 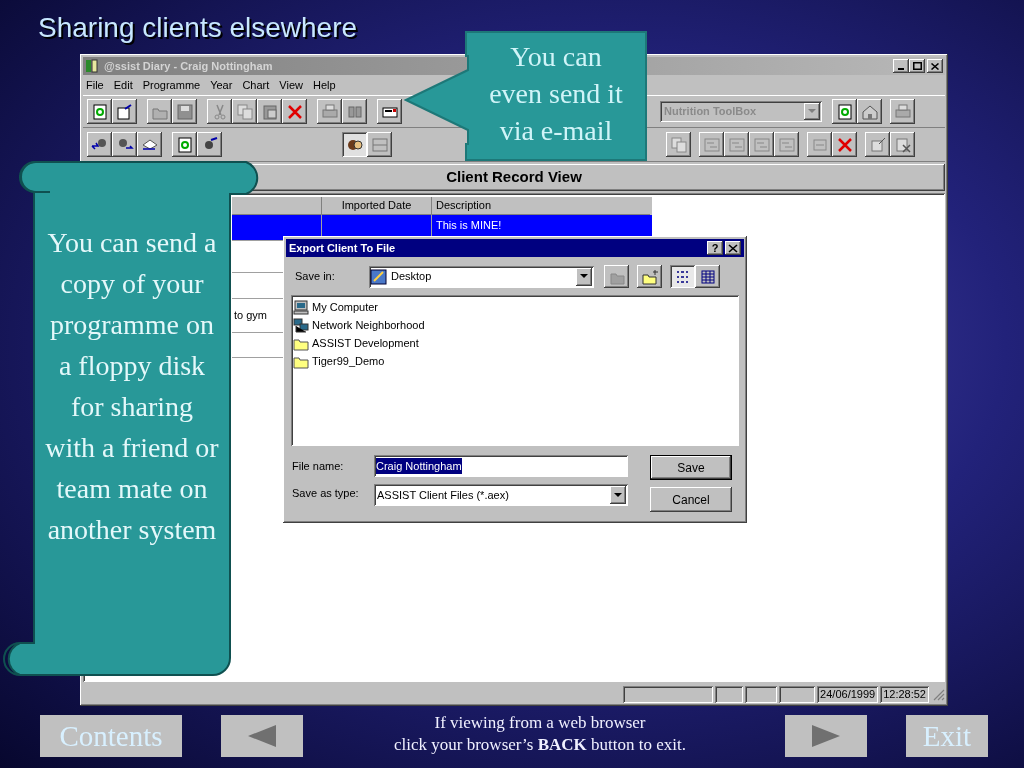 I want to click on view-title: Client Record View, so click(x=514, y=177).